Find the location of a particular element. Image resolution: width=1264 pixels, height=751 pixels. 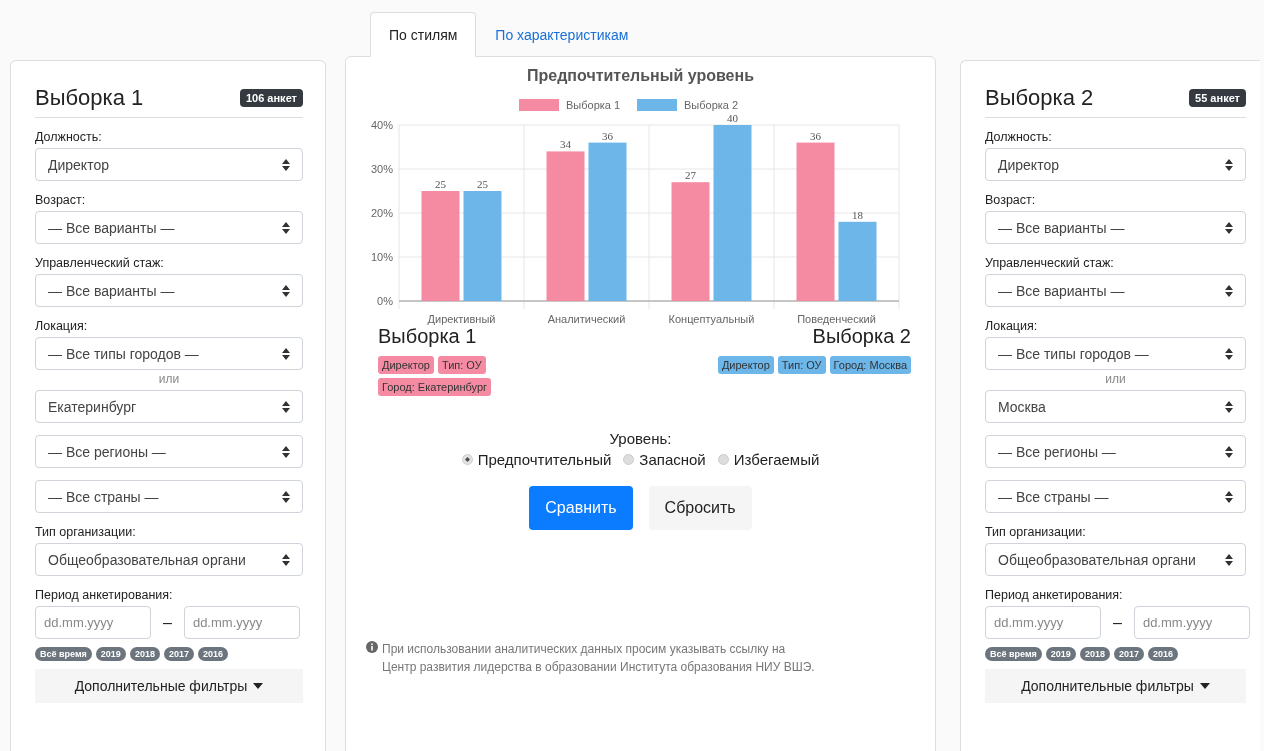

axis-label: 40% is located at coordinates (381, 125).